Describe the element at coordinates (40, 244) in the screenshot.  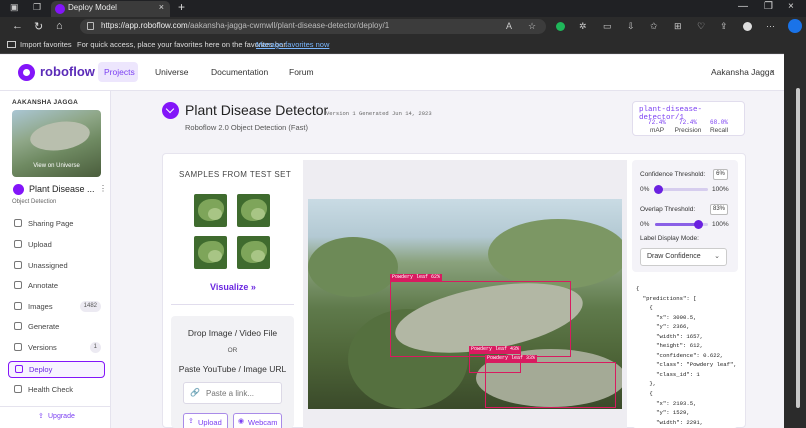
I see `sidebar-item-label: Upload` at that location.